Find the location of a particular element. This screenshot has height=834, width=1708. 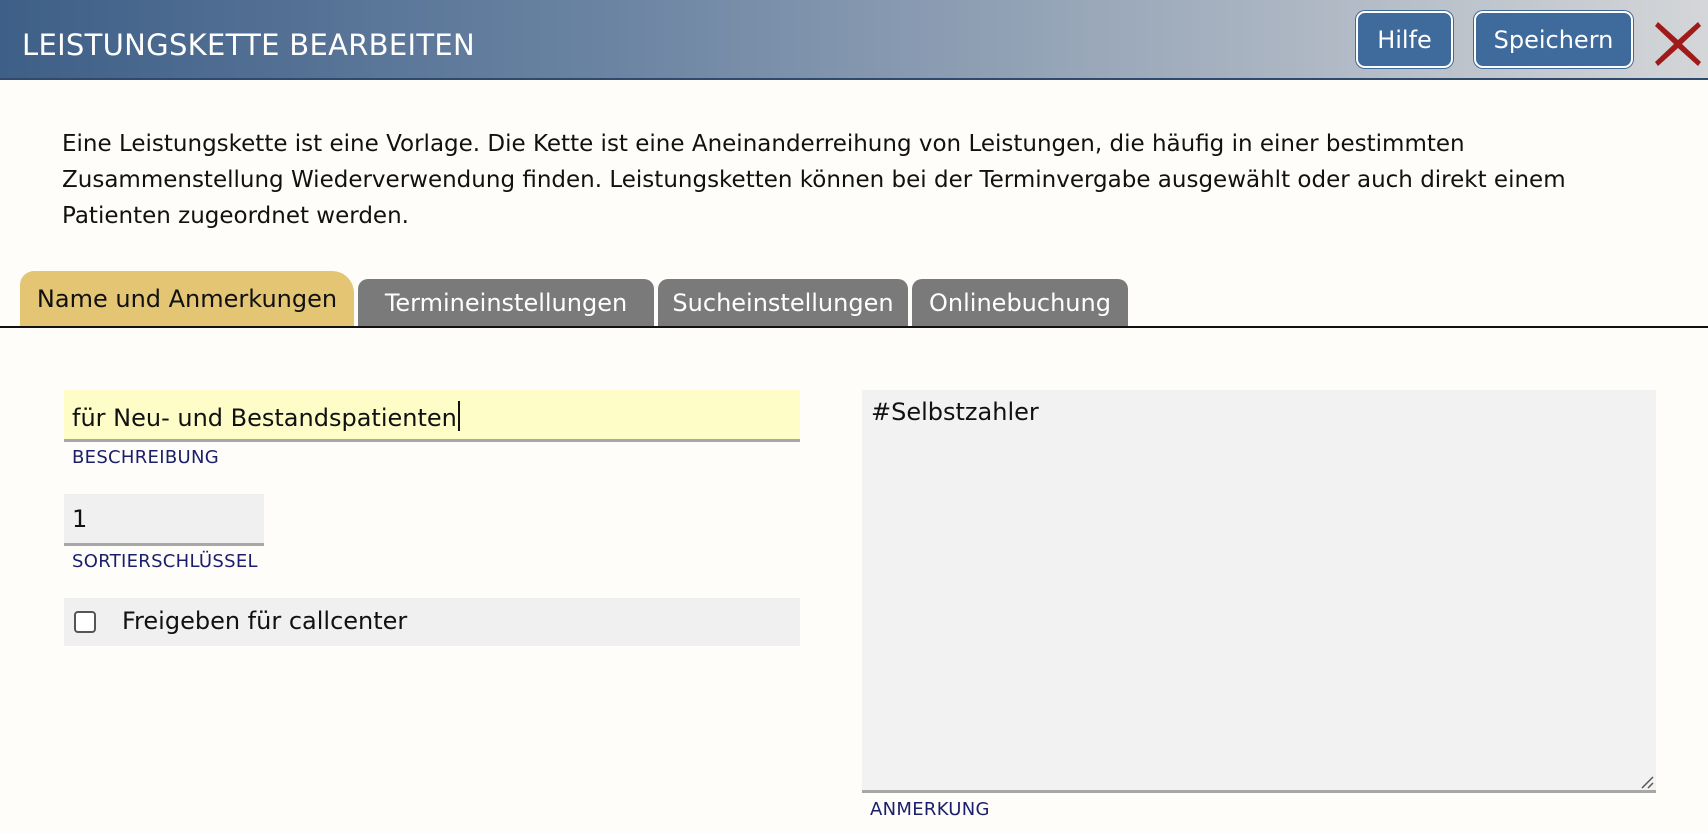

tab-name-und-anmerkungen: Name und Anmerkungen is located at coordinates (187, 299).